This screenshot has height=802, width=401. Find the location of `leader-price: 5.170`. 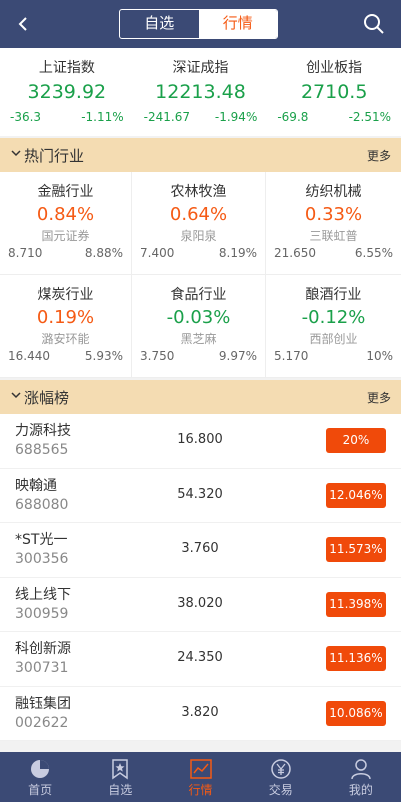

leader-price: 5.170 is located at coordinates (291, 356).